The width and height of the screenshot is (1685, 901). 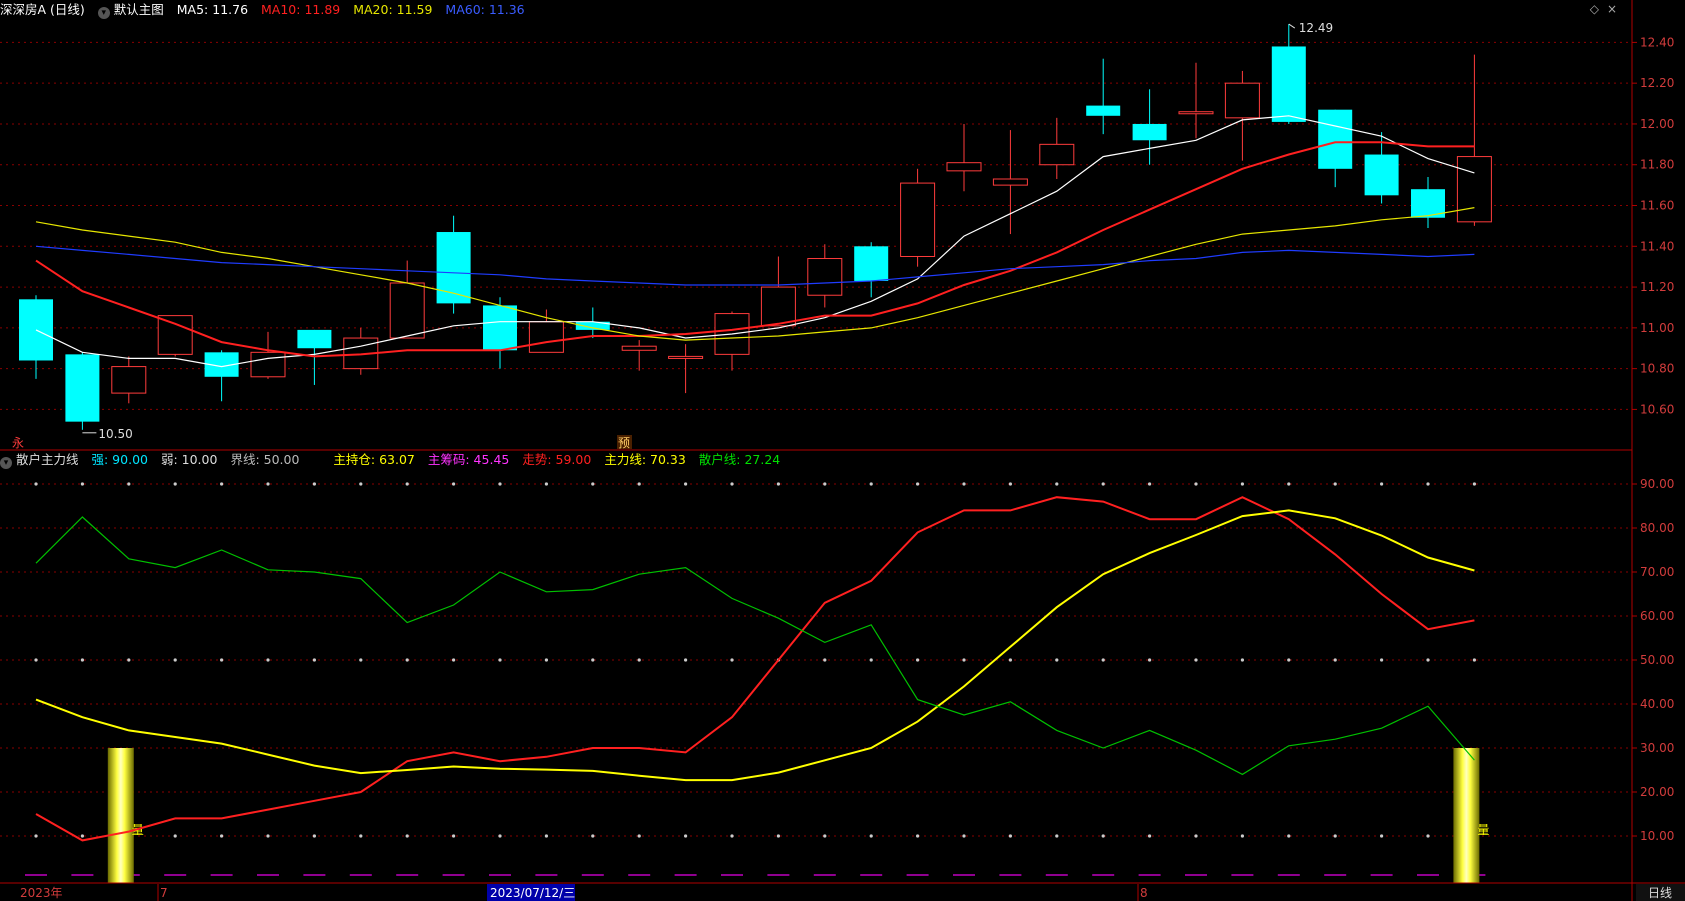 What do you see at coordinates (1657, 328) in the screenshot?
I see `price-tick-label: 11.00` at bounding box center [1657, 328].